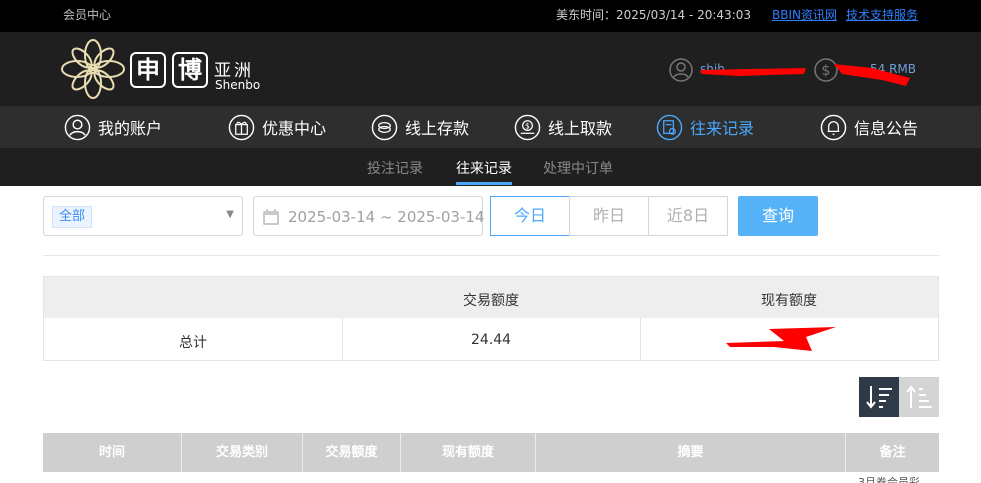  I want to click on sort-asc-button, so click(919, 397).